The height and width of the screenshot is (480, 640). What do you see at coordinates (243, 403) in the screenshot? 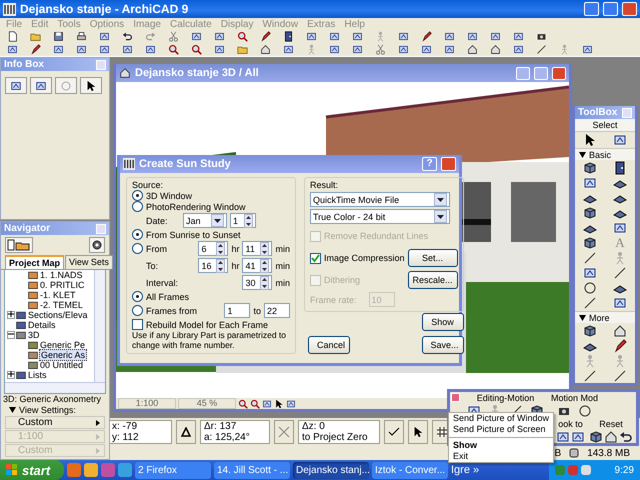
I see `magnifier-icon` at bounding box center [243, 403].